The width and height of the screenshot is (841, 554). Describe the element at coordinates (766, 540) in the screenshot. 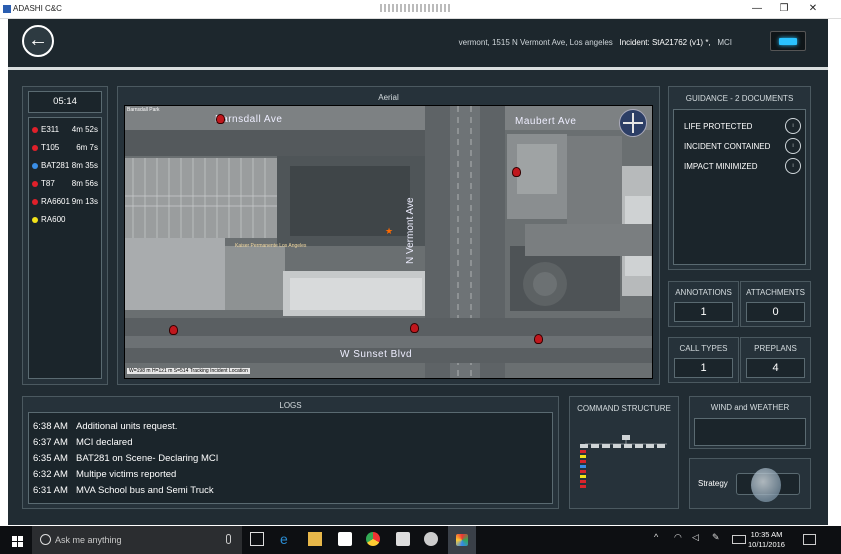

I see `taskbar-clock: 10:35 AM 10/11/2016` at that location.